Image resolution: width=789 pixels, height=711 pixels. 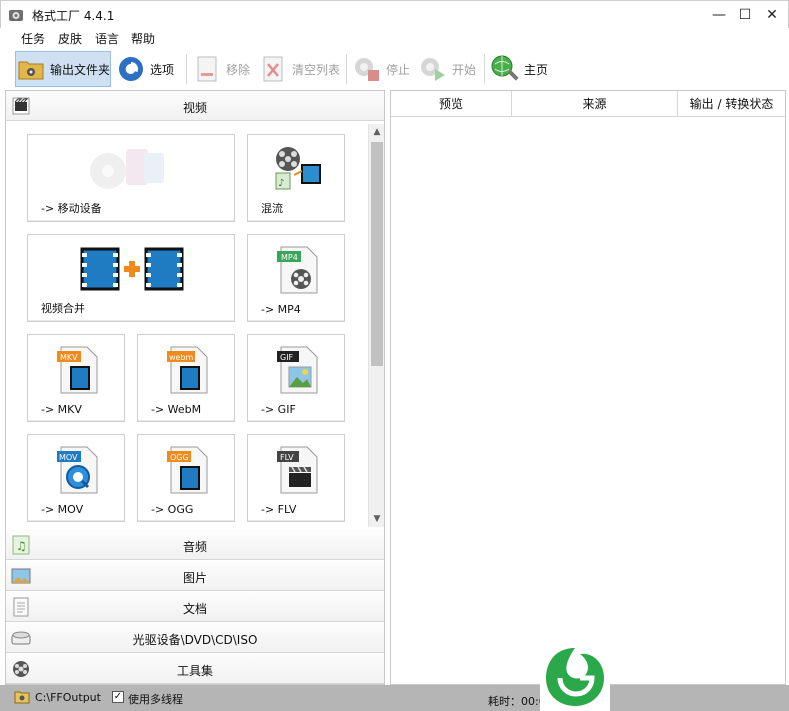 I want to click on category-audio: ♫ 音频, so click(x=195, y=545).